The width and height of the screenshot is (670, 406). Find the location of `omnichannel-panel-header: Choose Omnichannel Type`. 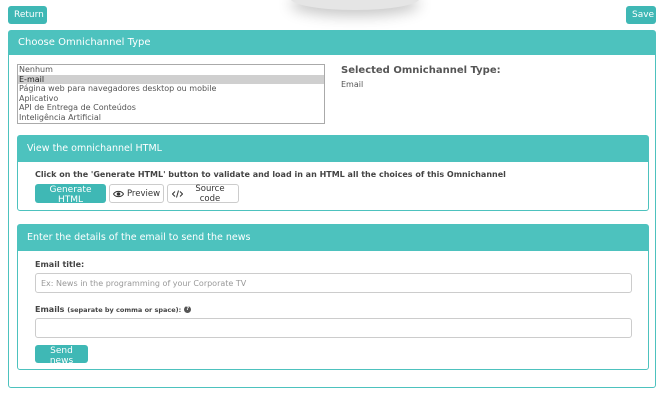

omnichannel-panel-header: Choose Omnichannel Type is located at coordinates (332, 43).